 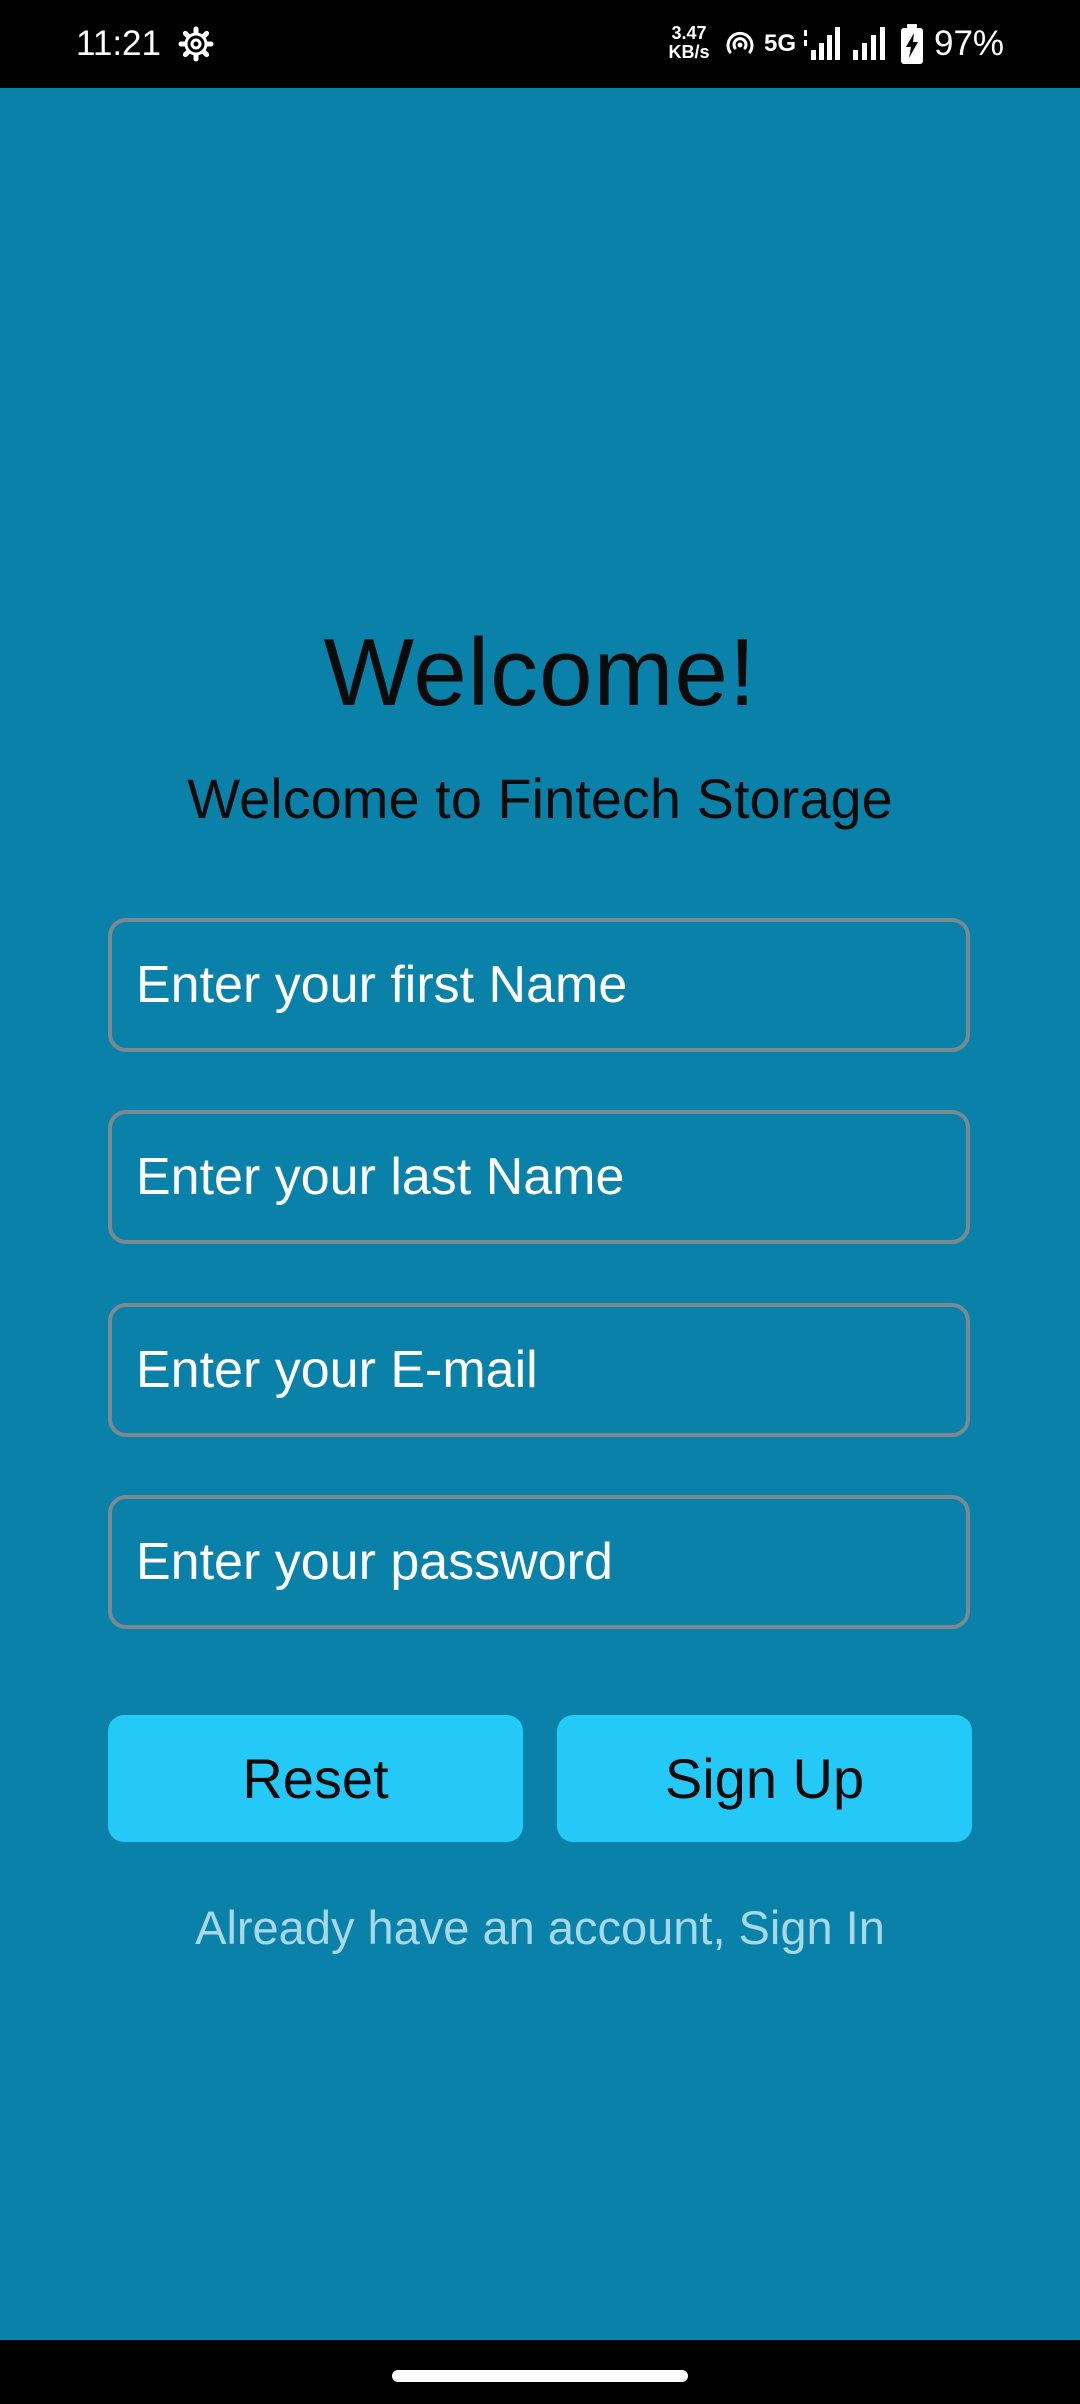 I want to click on signal-icon-secondary, so click(x=869, y=43).